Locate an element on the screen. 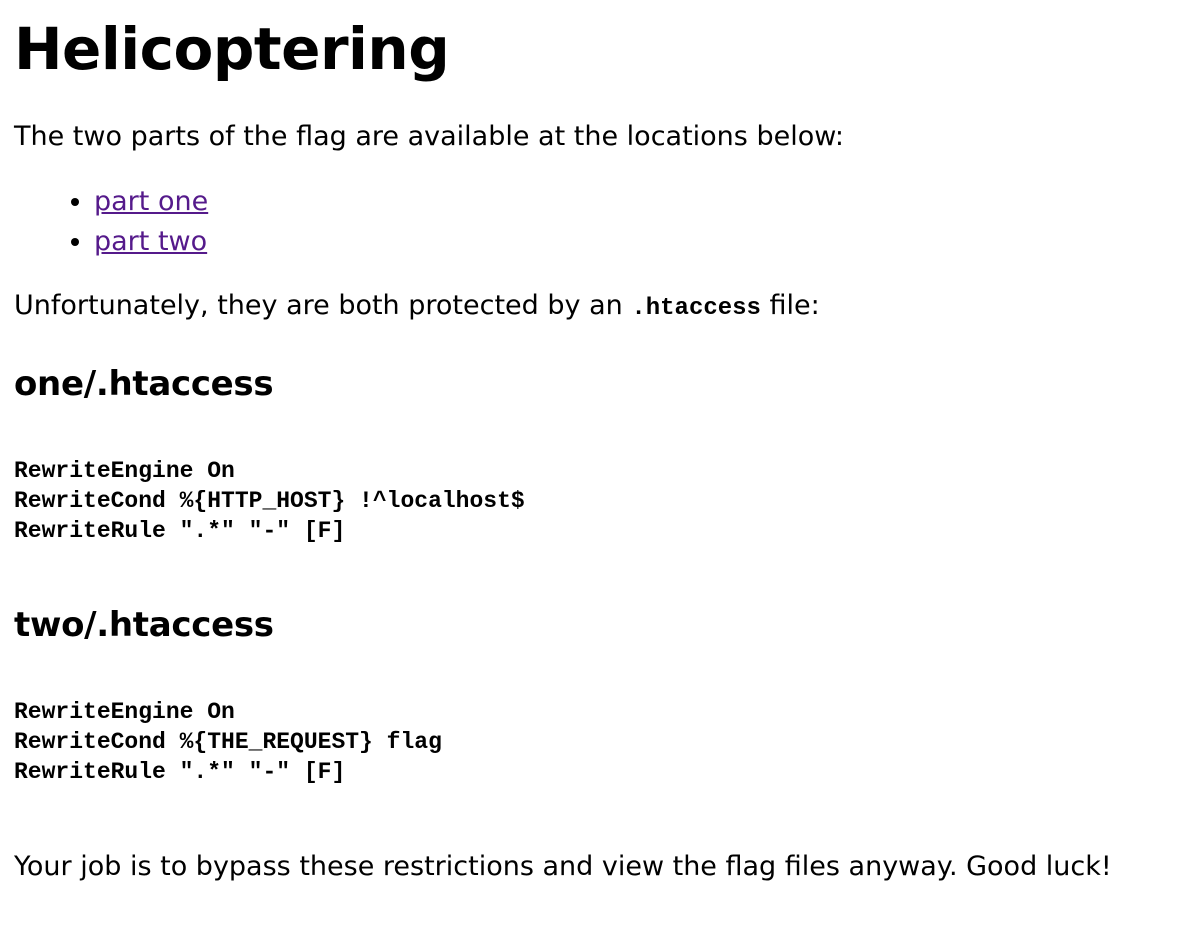 The width and height of the screenshot is (1188, 932). list-item: part one is located at coordinates (634, 202).